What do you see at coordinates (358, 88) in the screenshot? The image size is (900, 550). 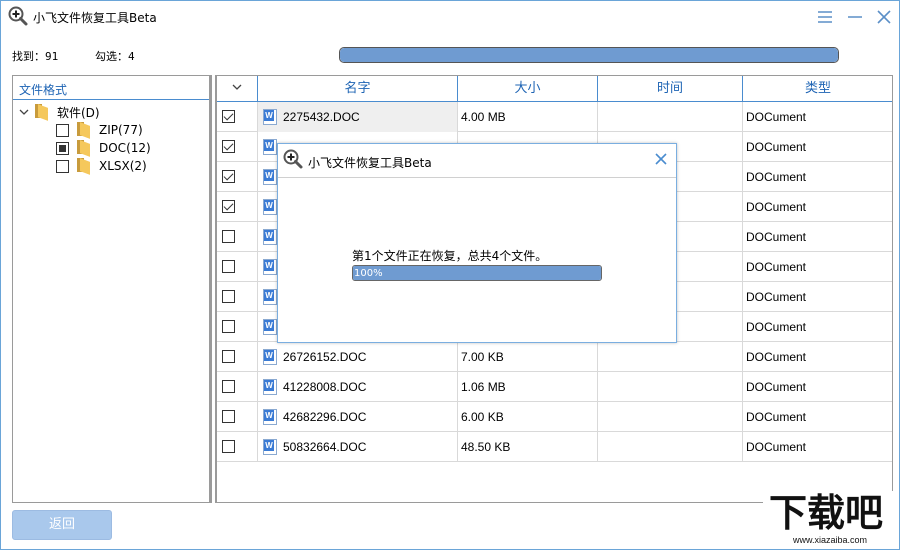 I see `column-header-name: 名字` at bounding box center [358, 88].